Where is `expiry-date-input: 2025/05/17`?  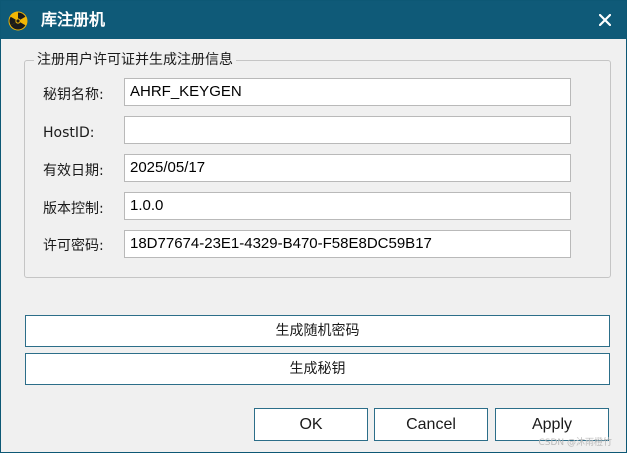
expiry-date-input: 2025/05/17 is located at coordinates (347, 168).